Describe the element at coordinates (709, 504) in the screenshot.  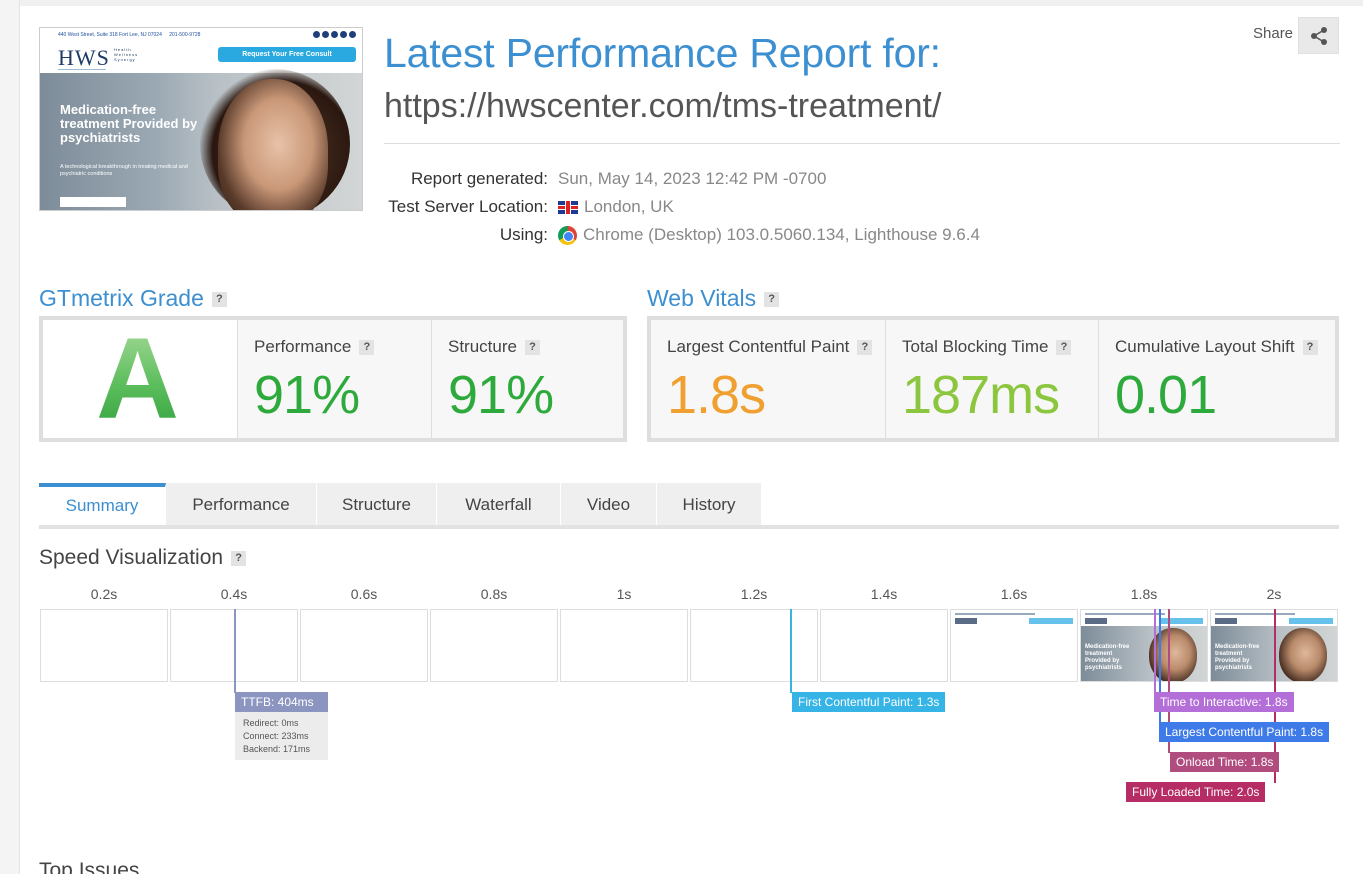
I see `tab-history: History` at that location.